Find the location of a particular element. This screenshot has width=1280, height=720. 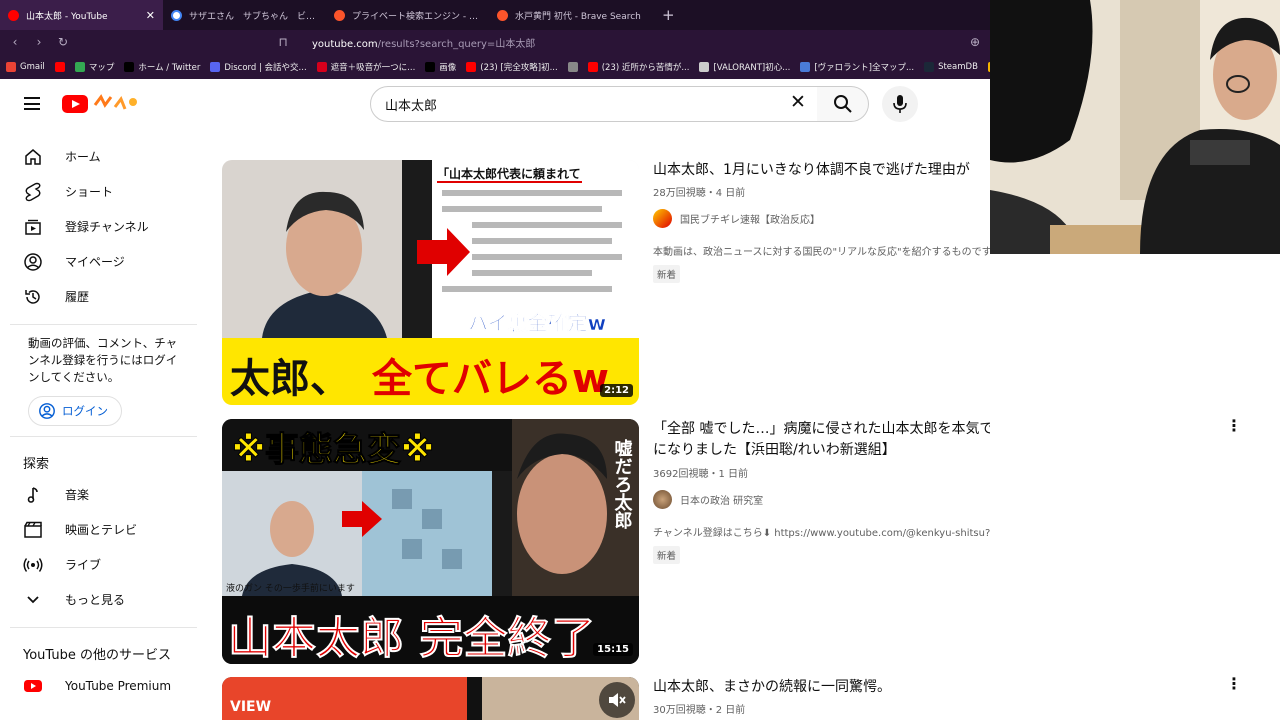

login-button-label: ログイン is located at coordinates (85, 411).